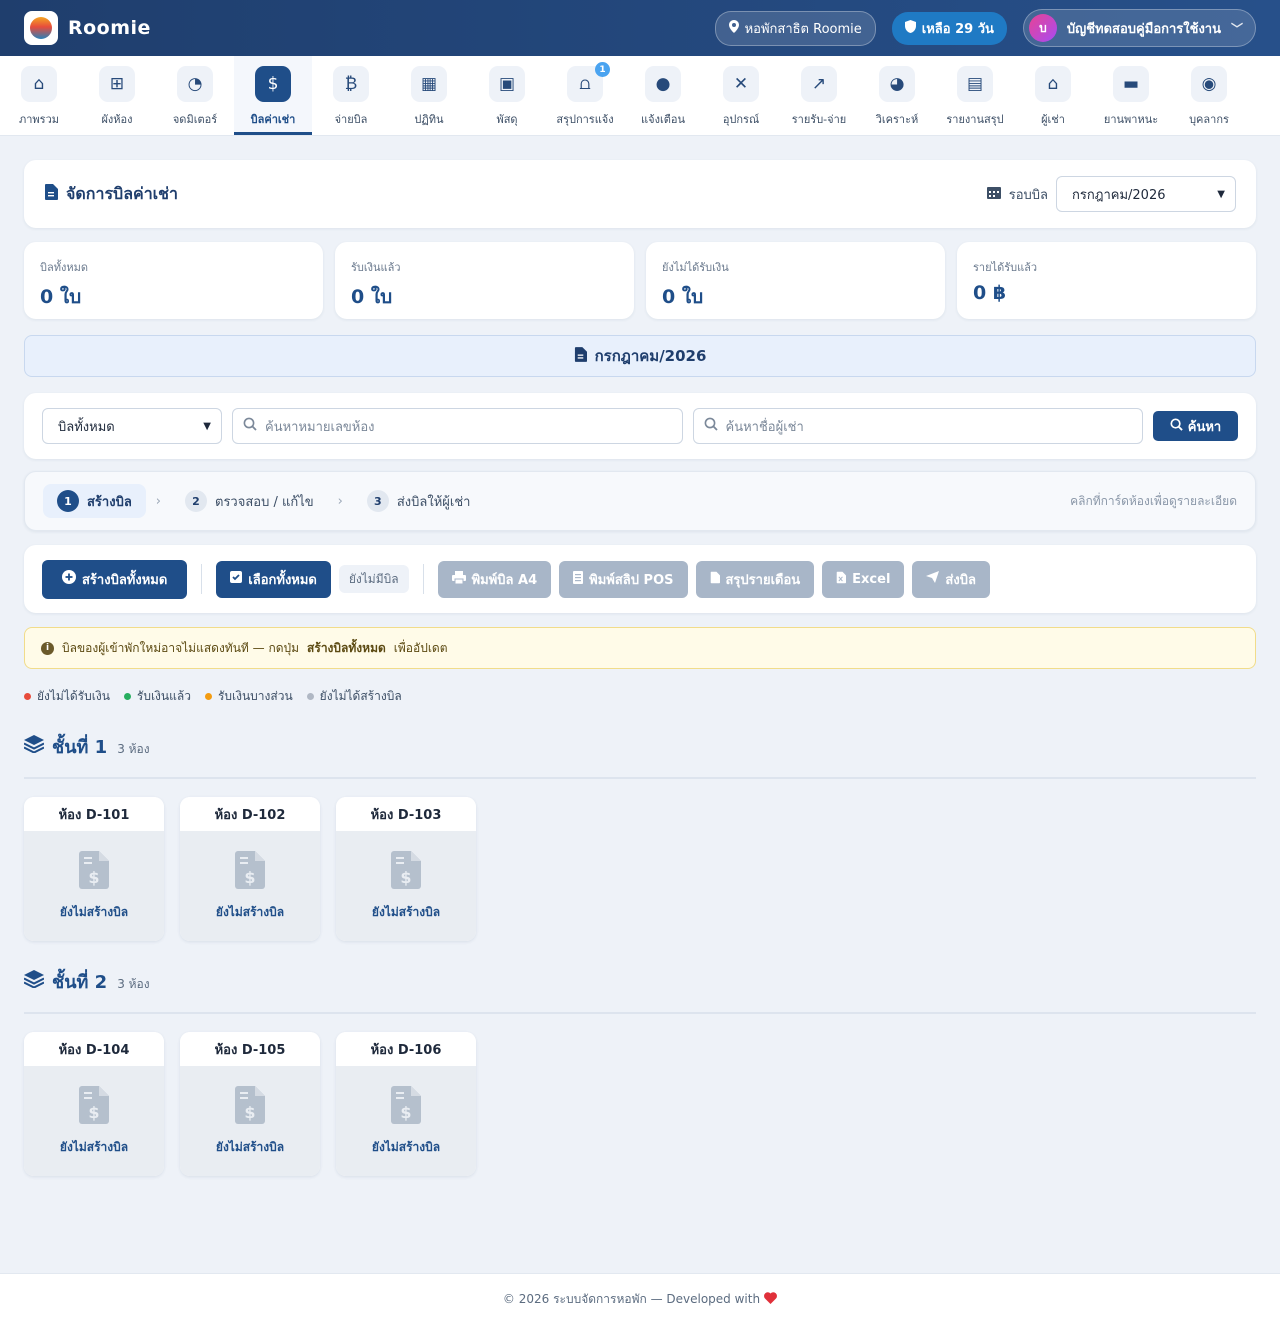 This screenshot has width=1280, height=1325. I want to click on app-logo, so click(41, 28).